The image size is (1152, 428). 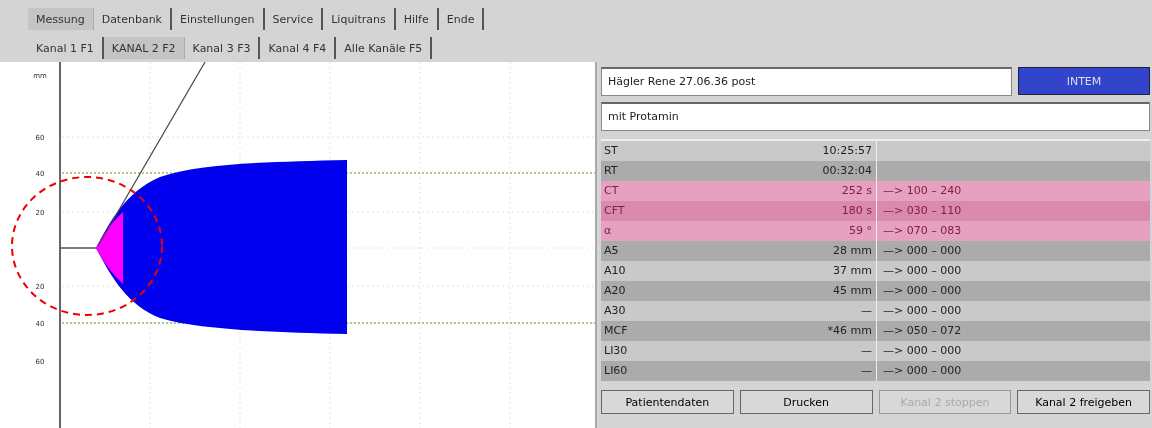 I want to click on initial-curve-drawing, so click(x=109, y=248).